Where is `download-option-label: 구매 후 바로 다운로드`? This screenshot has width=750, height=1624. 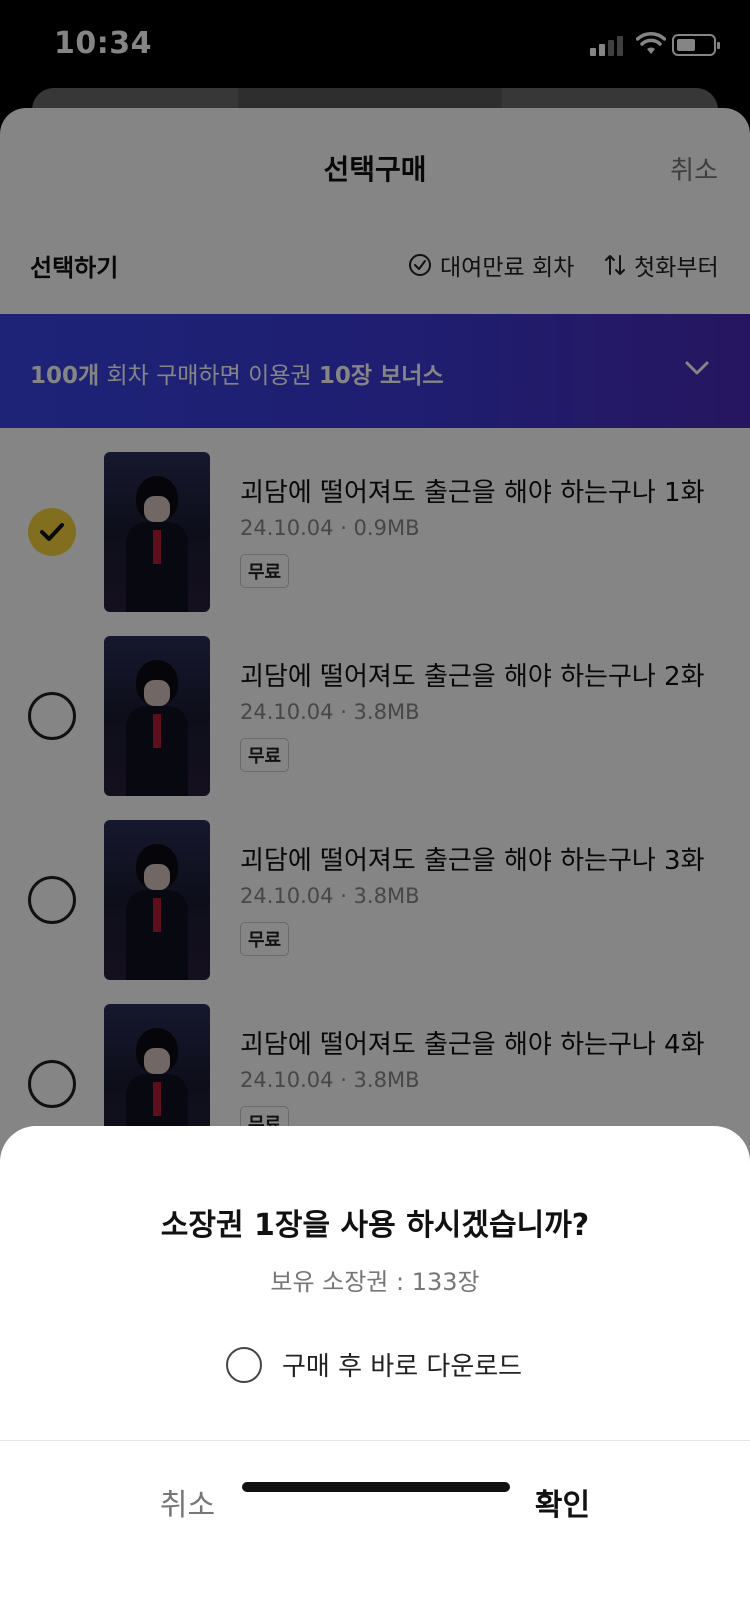
download-option-label: 구매 후 바로 다운로드 is located at coordinates (402, 1367).